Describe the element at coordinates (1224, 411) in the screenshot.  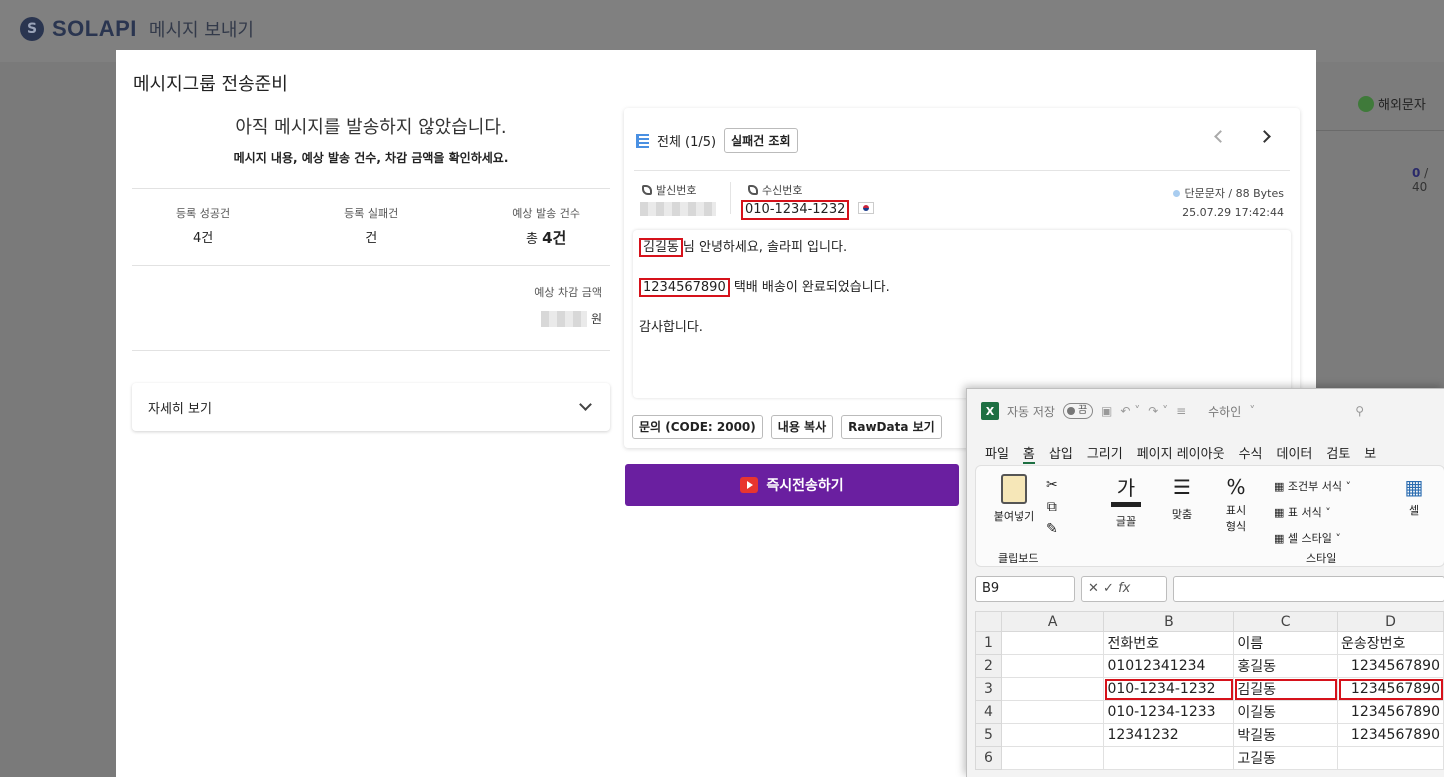
I see `document-title: 수하인` at that location.